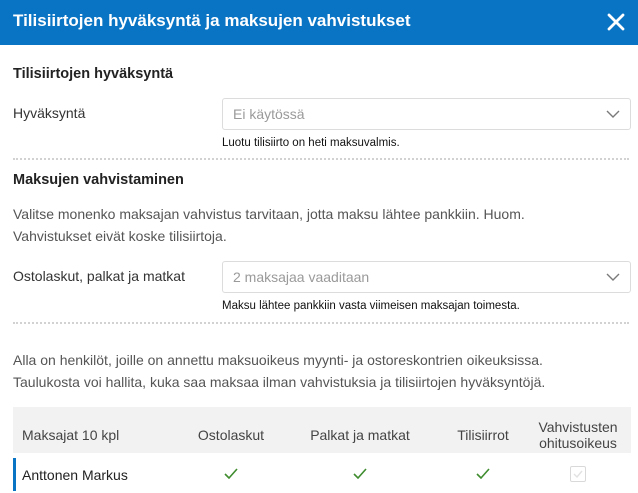  I want to click on description-line: Vahvistukset eivät koske tilisiirtoja., so click(120, 236).